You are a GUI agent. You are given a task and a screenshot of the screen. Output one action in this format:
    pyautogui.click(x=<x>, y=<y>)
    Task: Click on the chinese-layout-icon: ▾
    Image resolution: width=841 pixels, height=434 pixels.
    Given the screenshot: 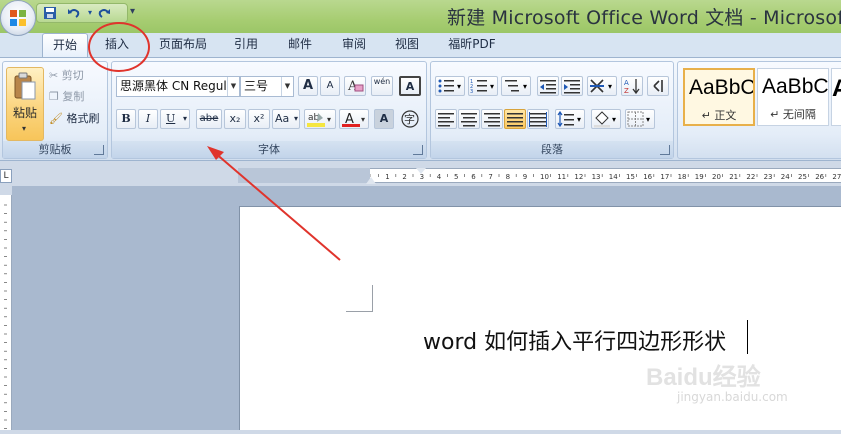 What is the action you would take?
    pyautogui.click(x=601, y=86)
    